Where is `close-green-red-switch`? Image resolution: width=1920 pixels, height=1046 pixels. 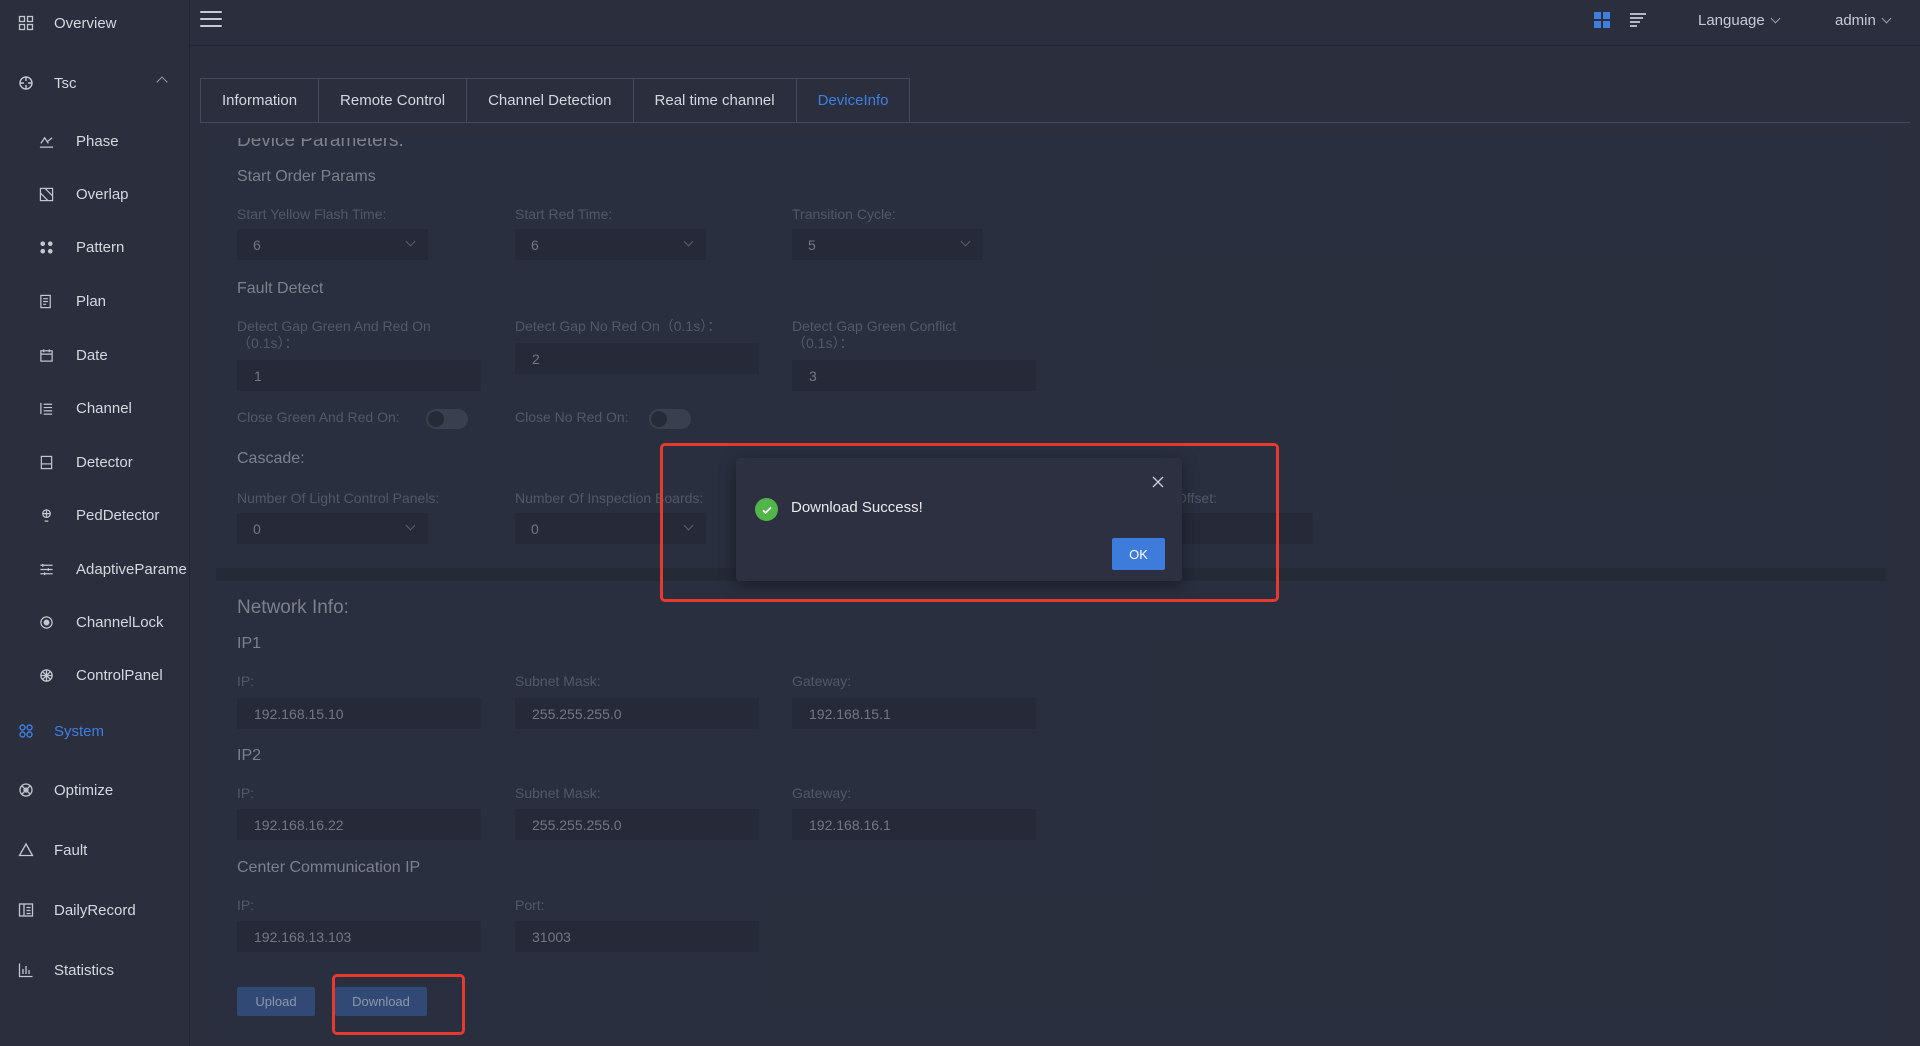 close-green-red-switch is located at coordinates (447, 419).